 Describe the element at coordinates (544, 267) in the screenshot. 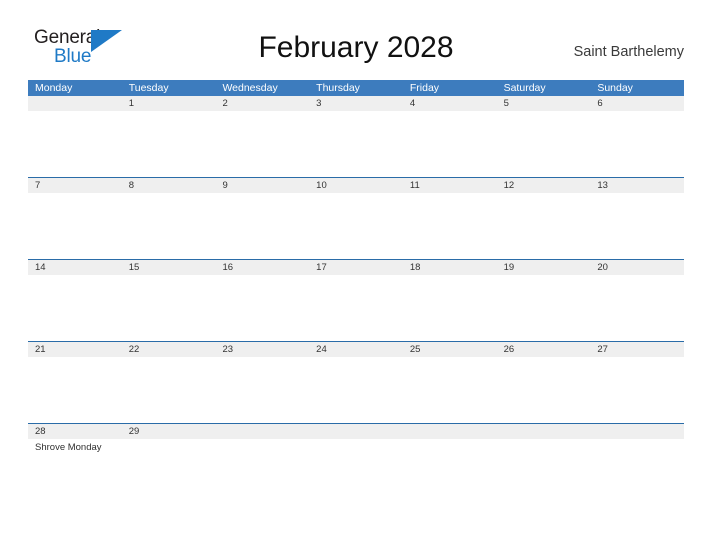

I see `day-number-19: 19` at that location.